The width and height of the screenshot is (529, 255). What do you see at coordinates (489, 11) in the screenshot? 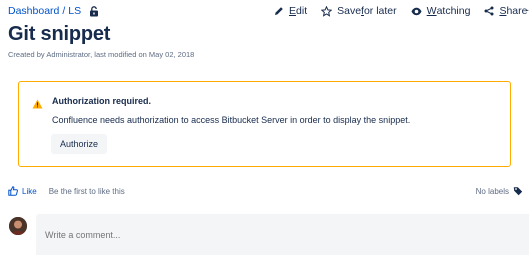
I see `share-icon` at bounding box center [489, 11].